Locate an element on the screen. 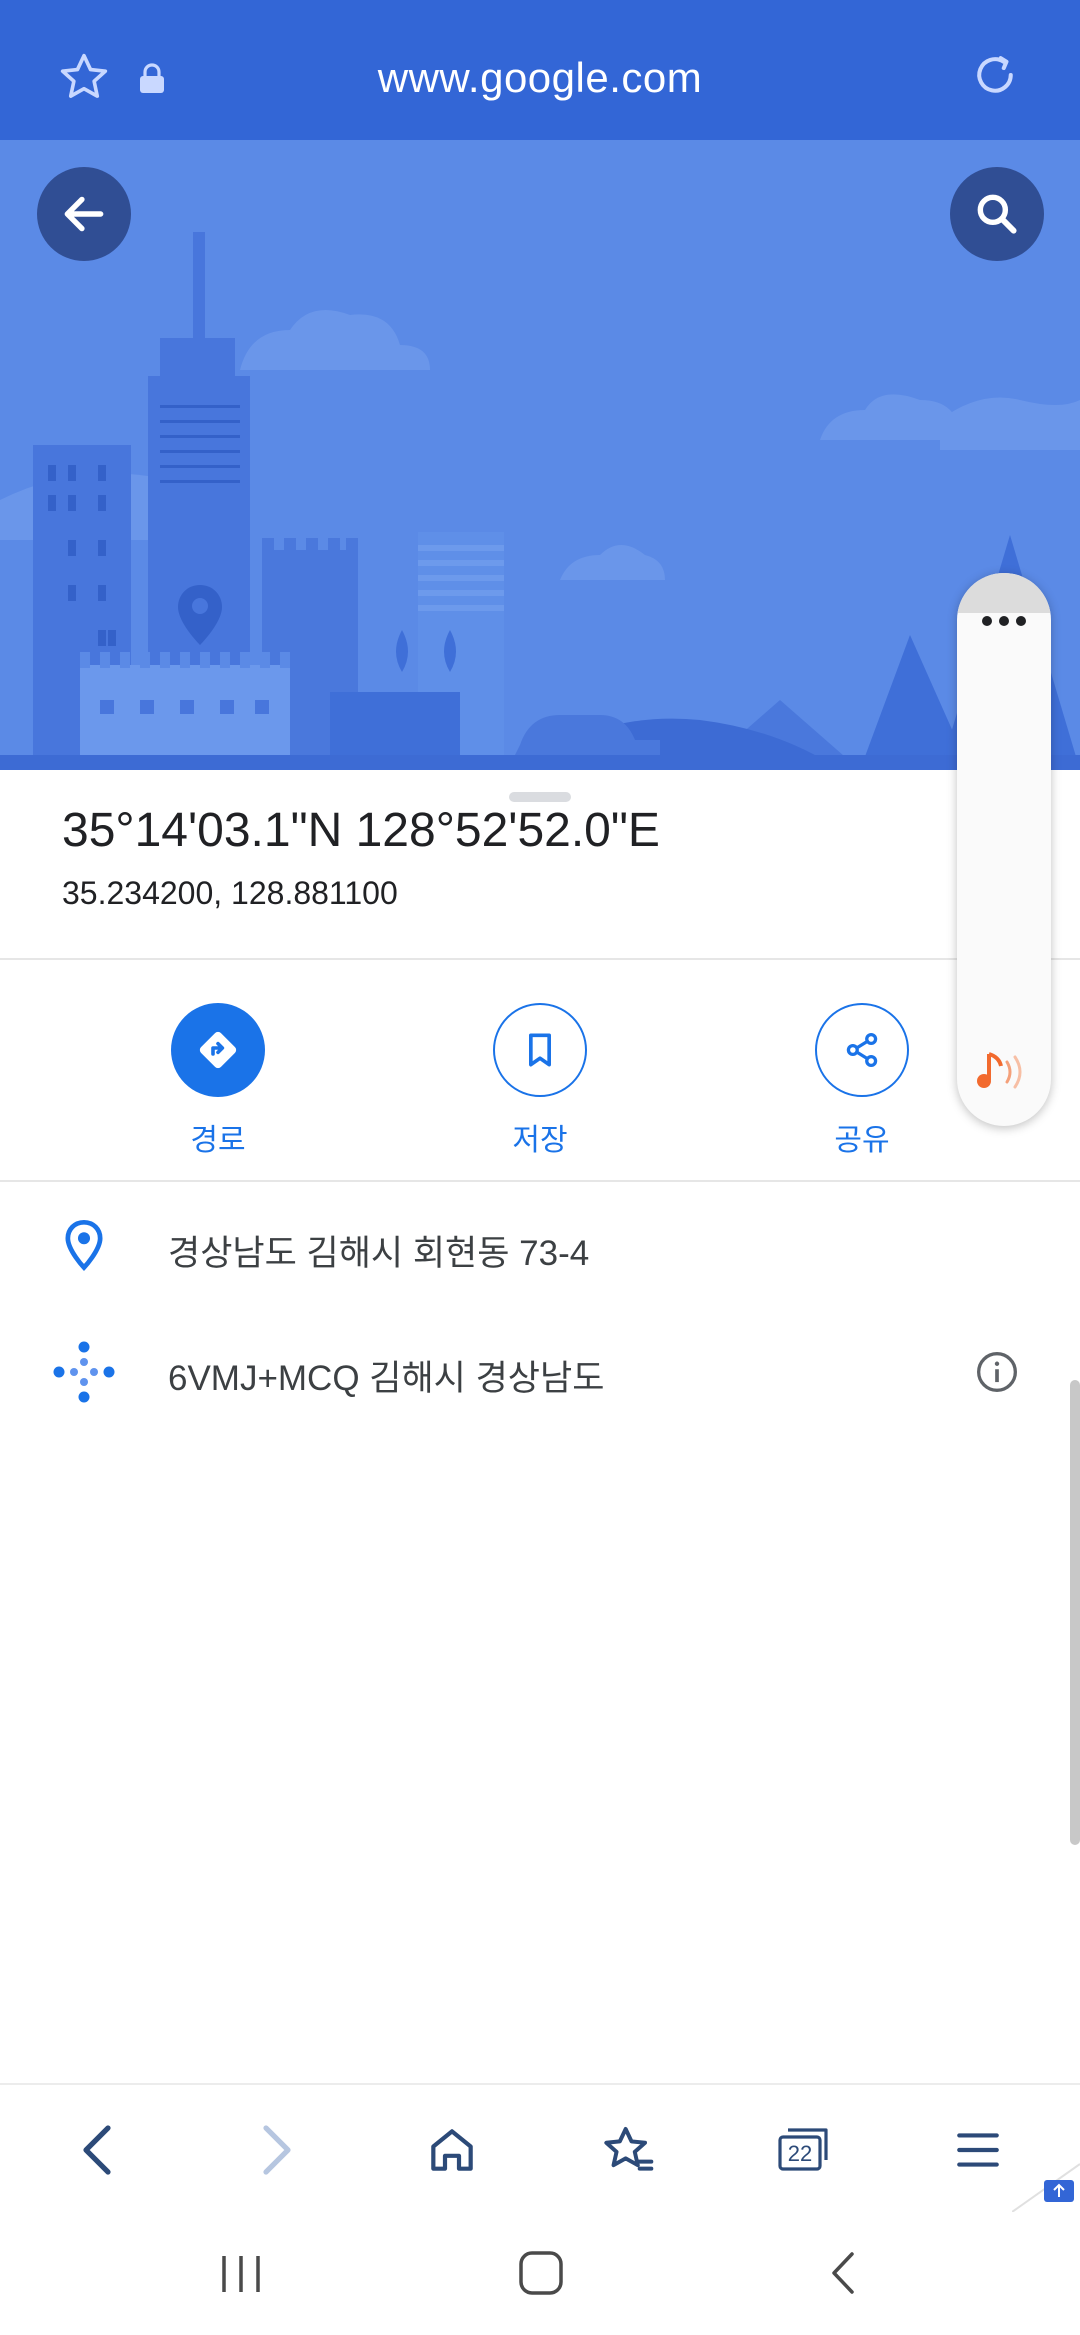  directions-button: 경로 is located at coordinates (218, 1081).